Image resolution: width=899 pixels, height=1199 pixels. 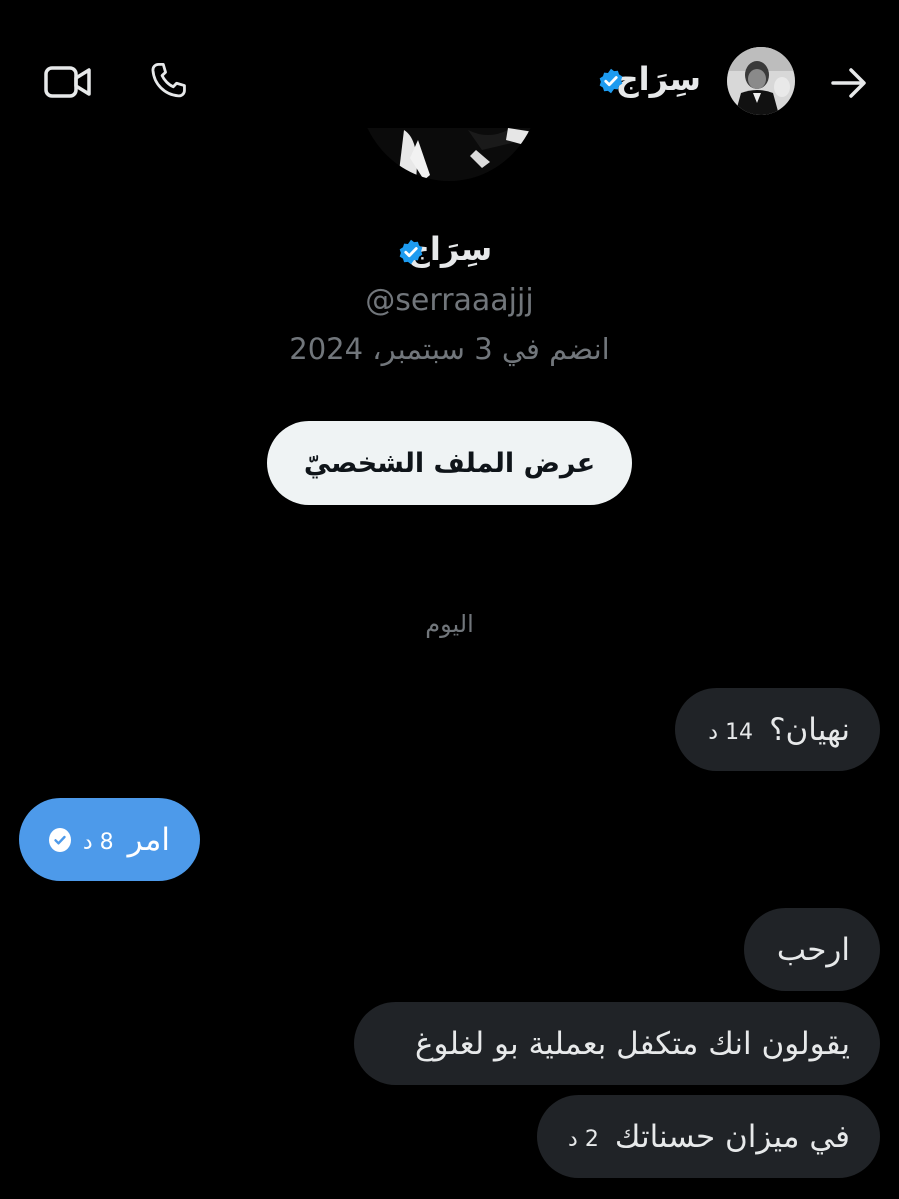 I want to click on message-text: امر, so click(x=148, y=839).